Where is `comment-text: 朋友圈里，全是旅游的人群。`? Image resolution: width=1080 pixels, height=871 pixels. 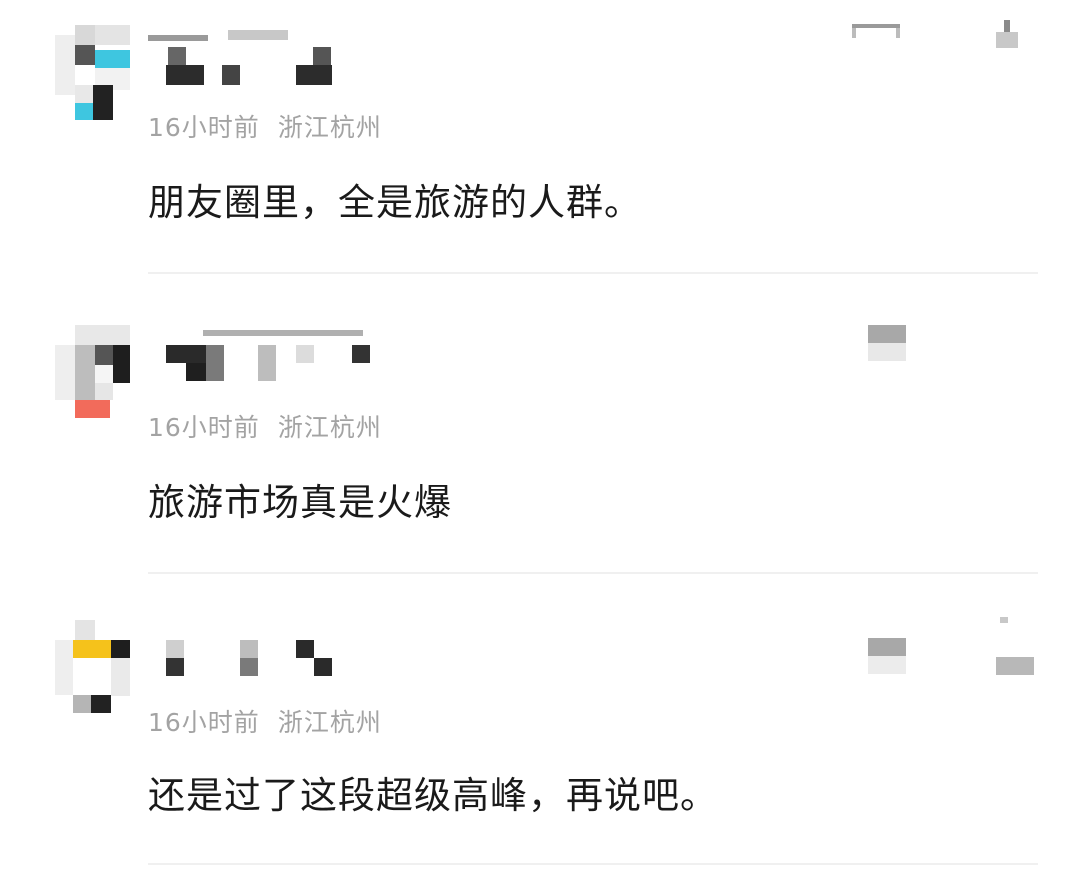
comment-text: 朋友圈里，全是旅游的人群。 is located at coordinates (395, 202).